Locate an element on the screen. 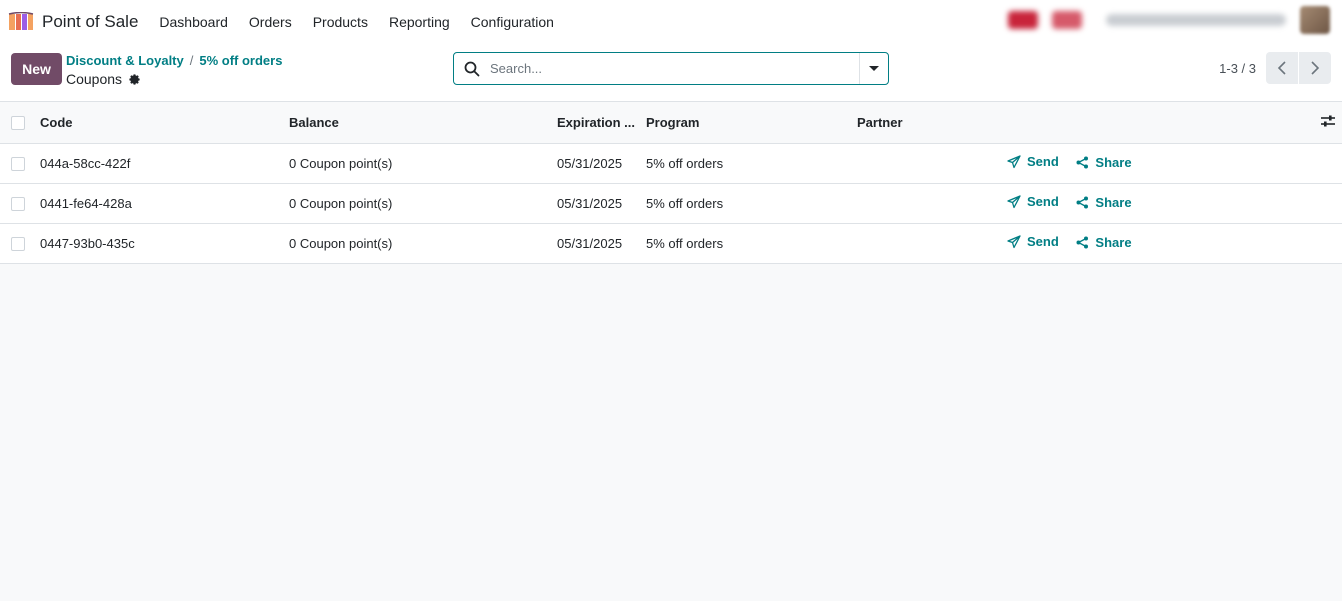 This screenshot has height=601, width=1342. column-header-program: Program is located at coordinates (751, 123).